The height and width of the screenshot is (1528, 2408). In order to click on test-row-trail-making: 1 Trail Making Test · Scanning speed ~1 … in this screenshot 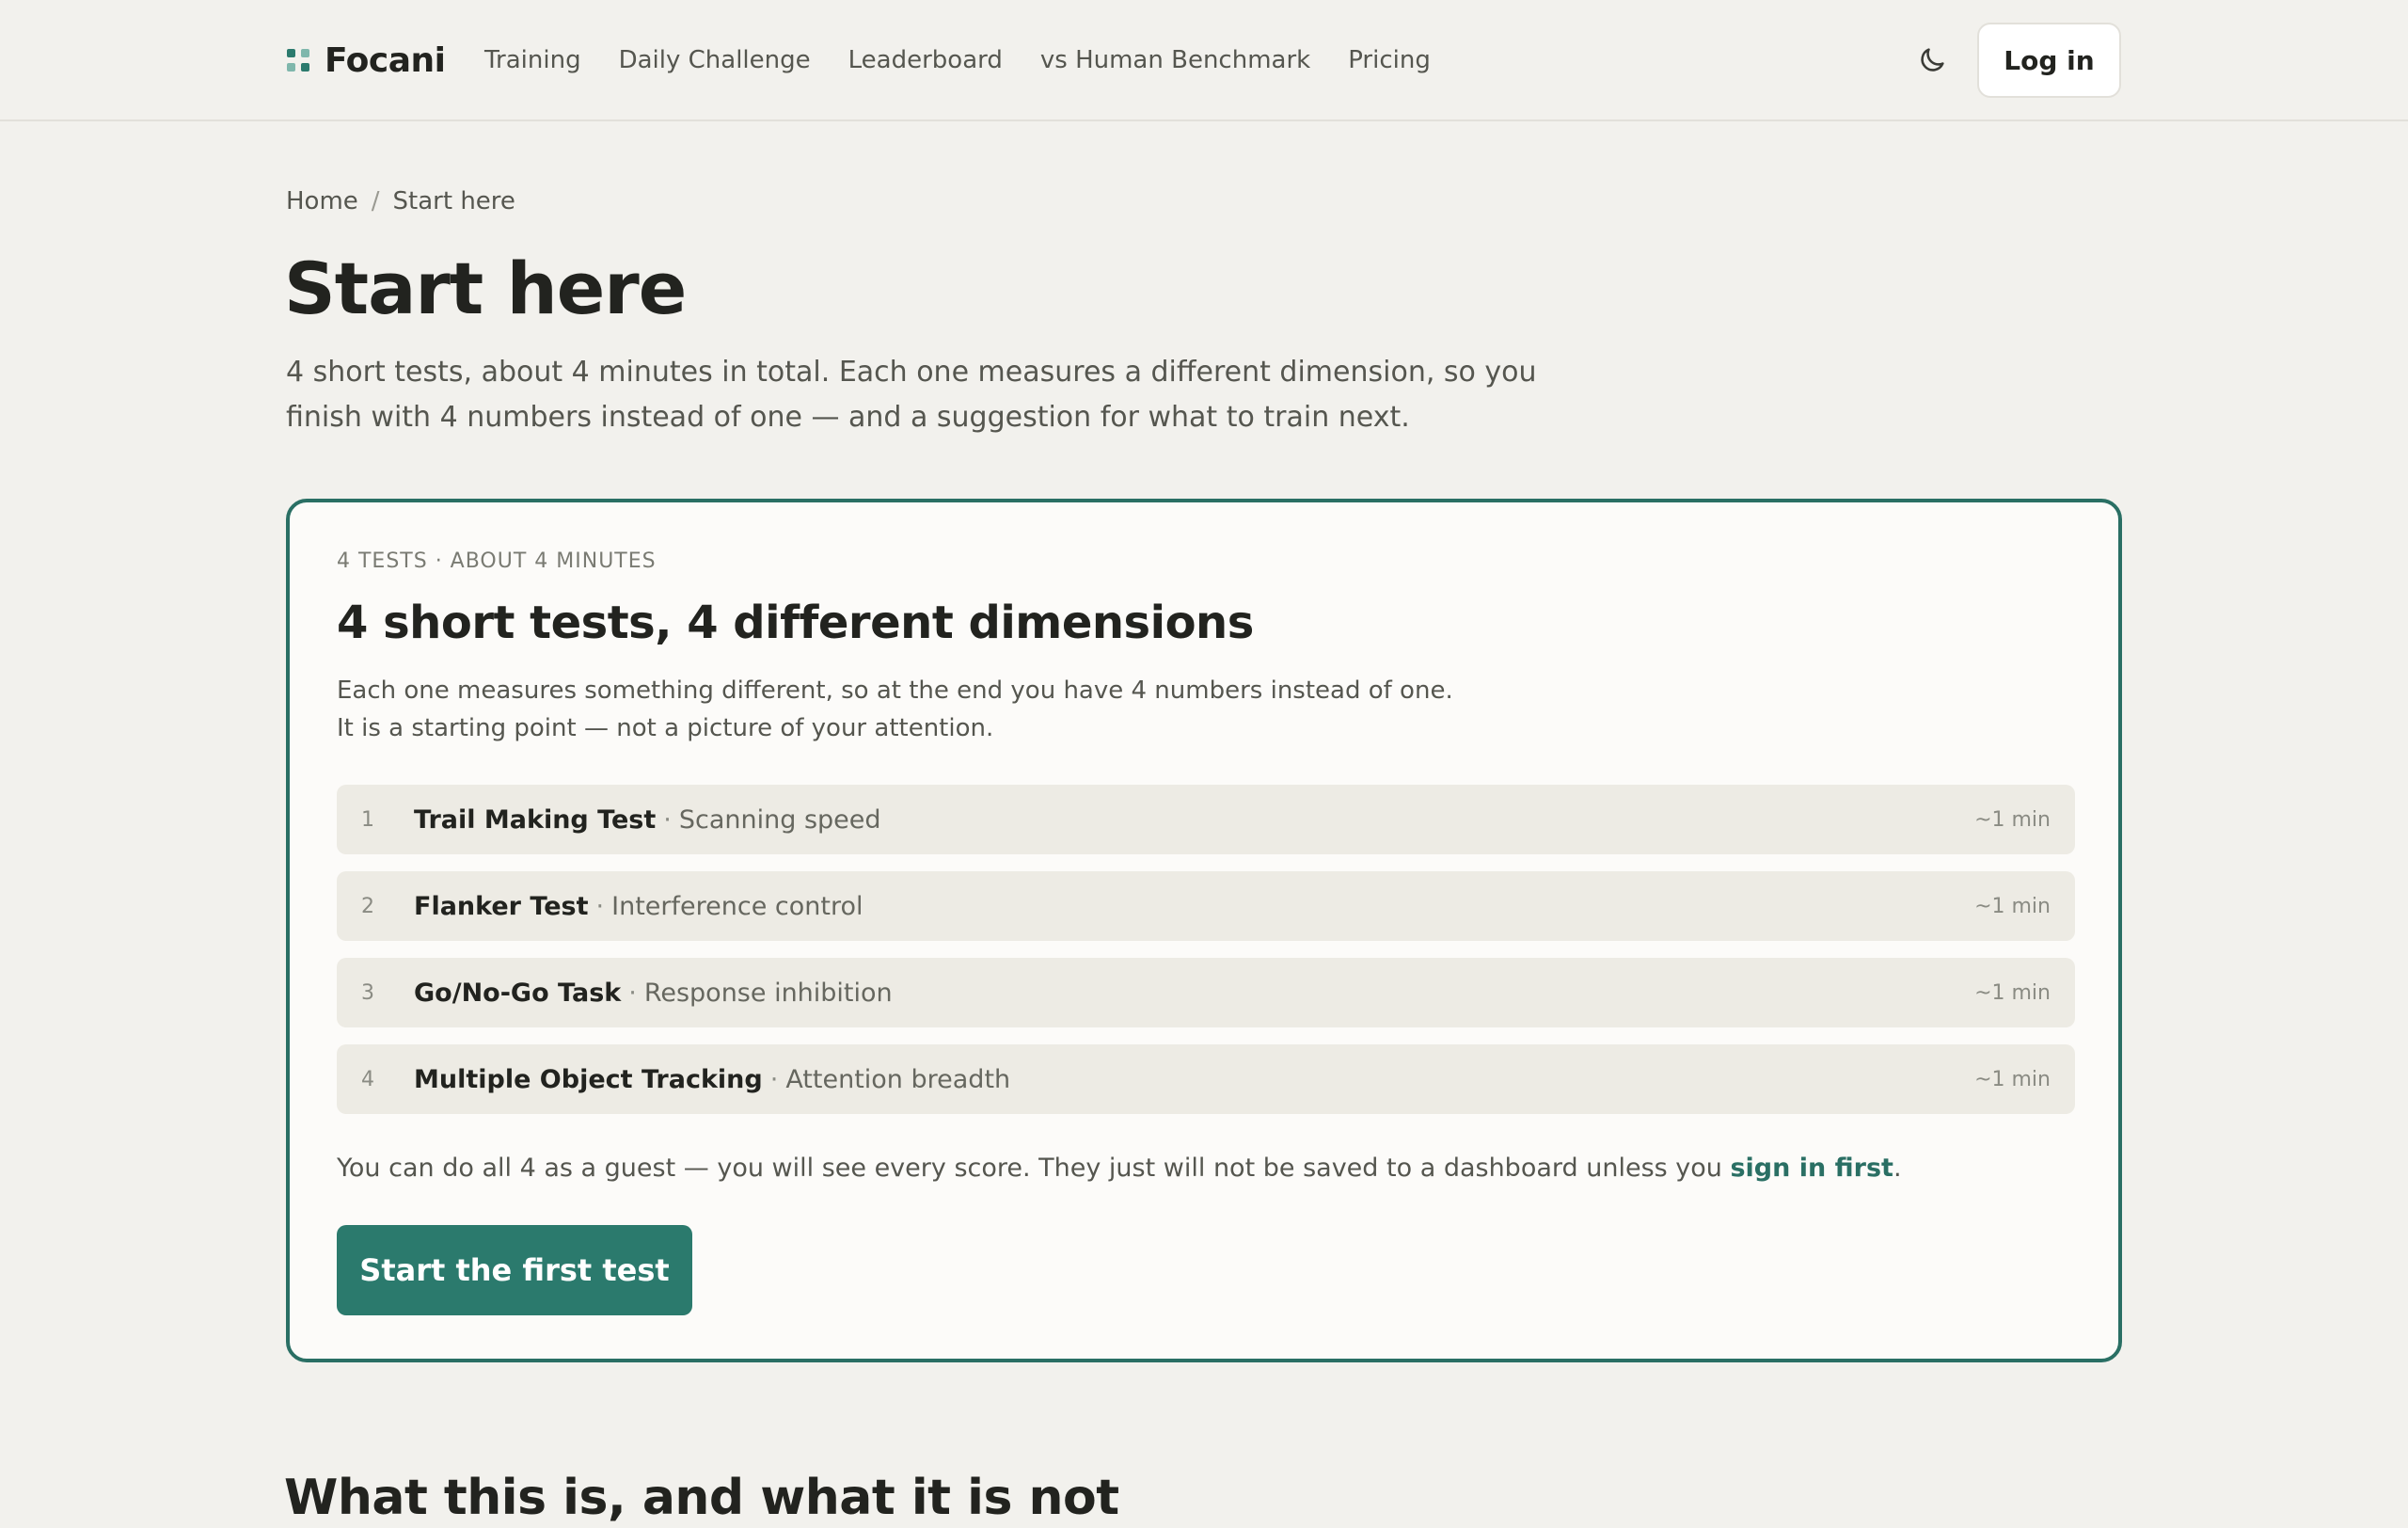, I will do `click(1206, 819)`.